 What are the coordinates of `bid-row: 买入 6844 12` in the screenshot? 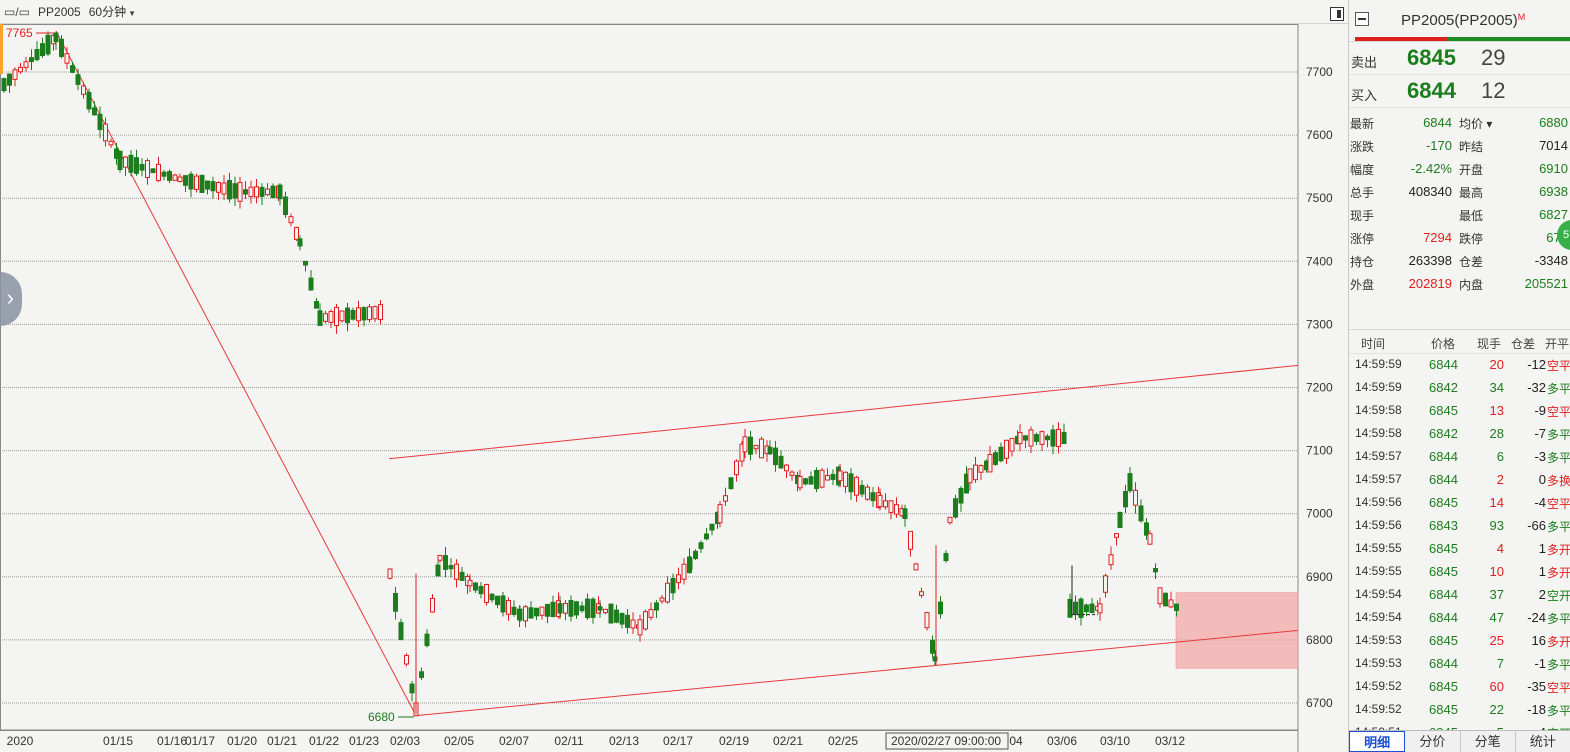 It's located at (1459, 91).